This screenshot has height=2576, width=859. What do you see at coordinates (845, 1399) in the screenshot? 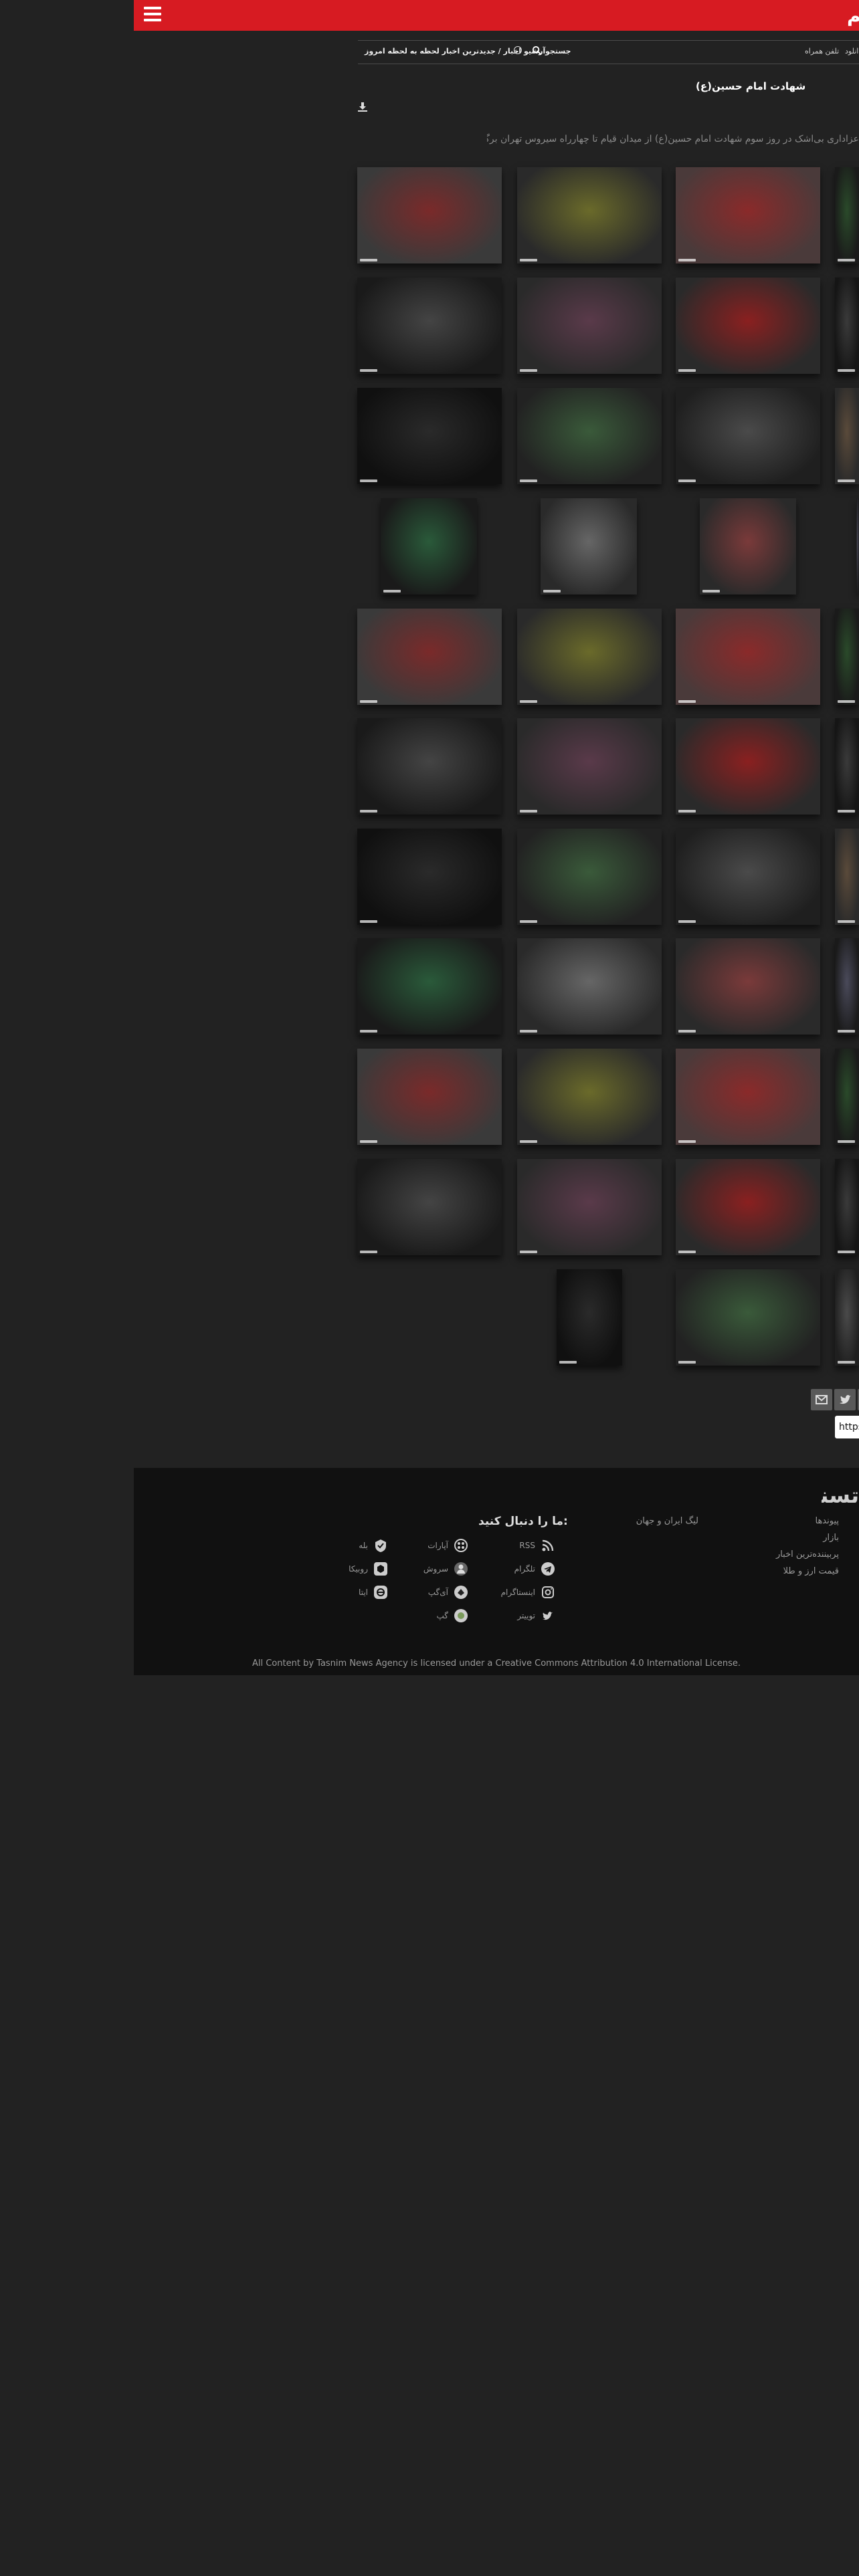
I see `twitter-share-button` at bounding box center [845, 1399].